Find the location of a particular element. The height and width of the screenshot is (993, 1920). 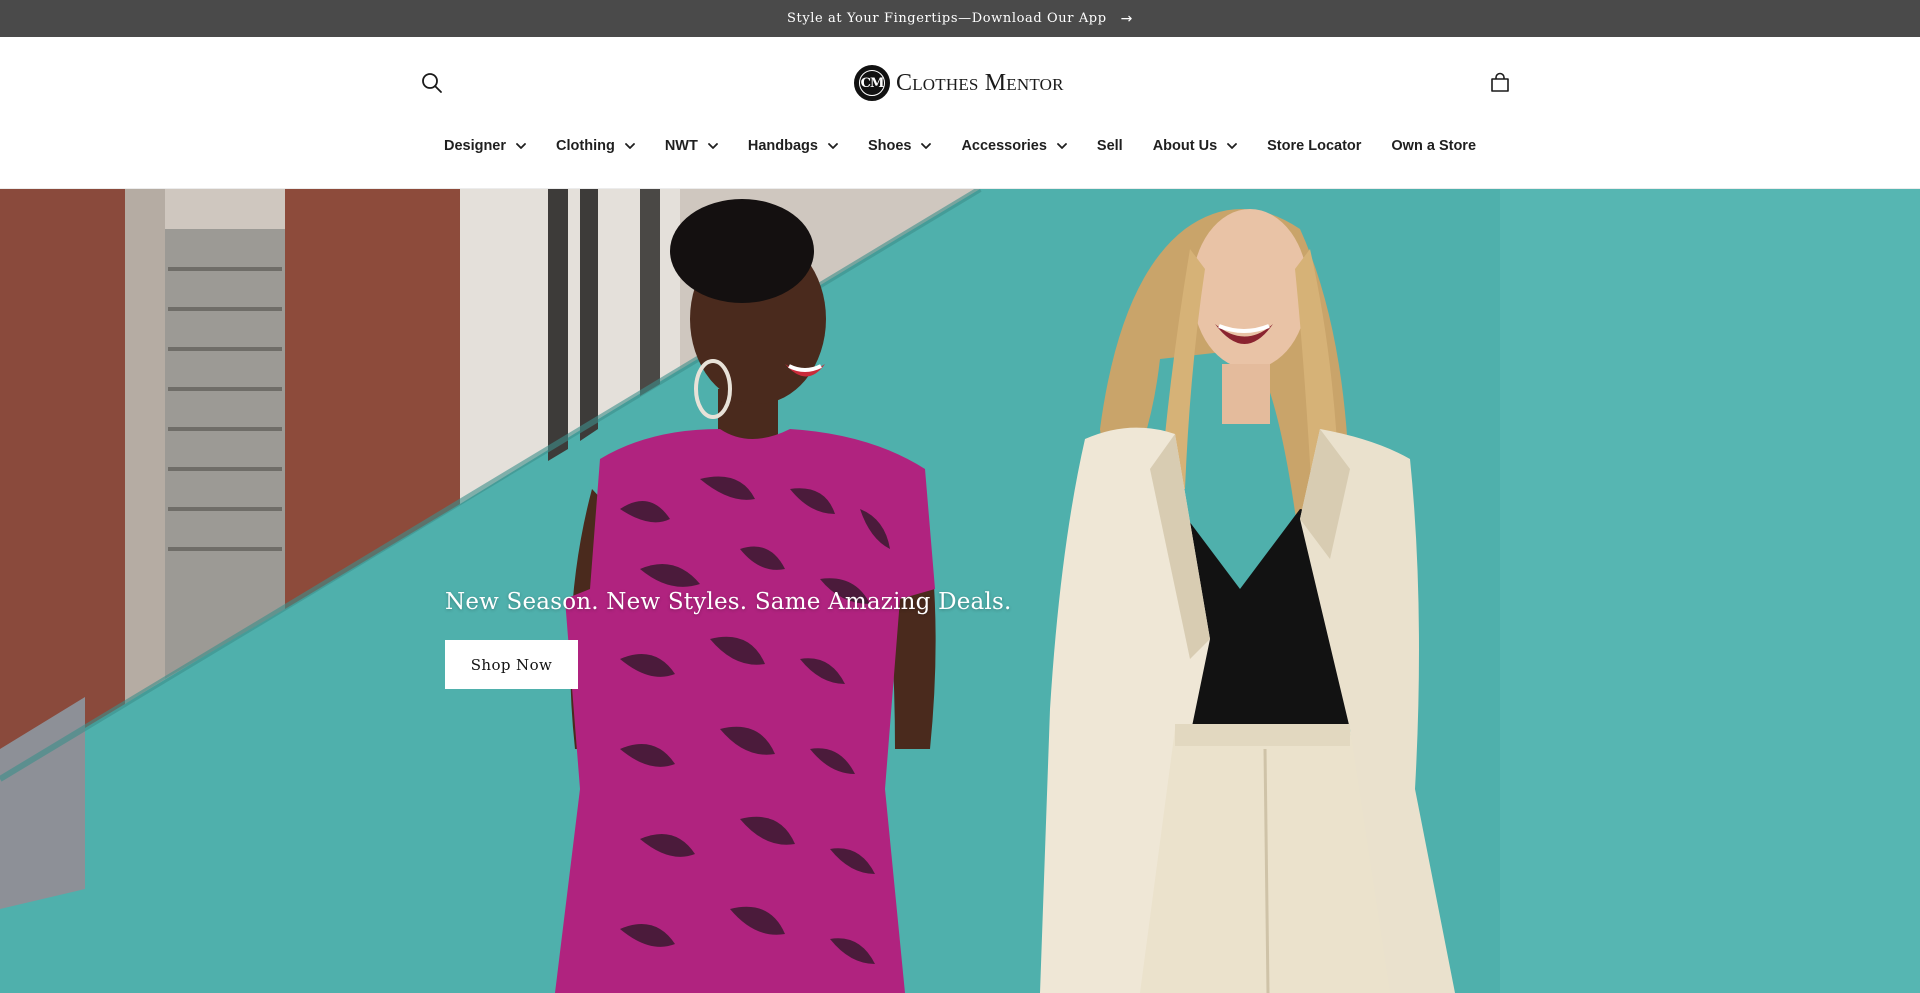

nav-item-own-a-store: Own a Store is located at coordinates (1433, 146).